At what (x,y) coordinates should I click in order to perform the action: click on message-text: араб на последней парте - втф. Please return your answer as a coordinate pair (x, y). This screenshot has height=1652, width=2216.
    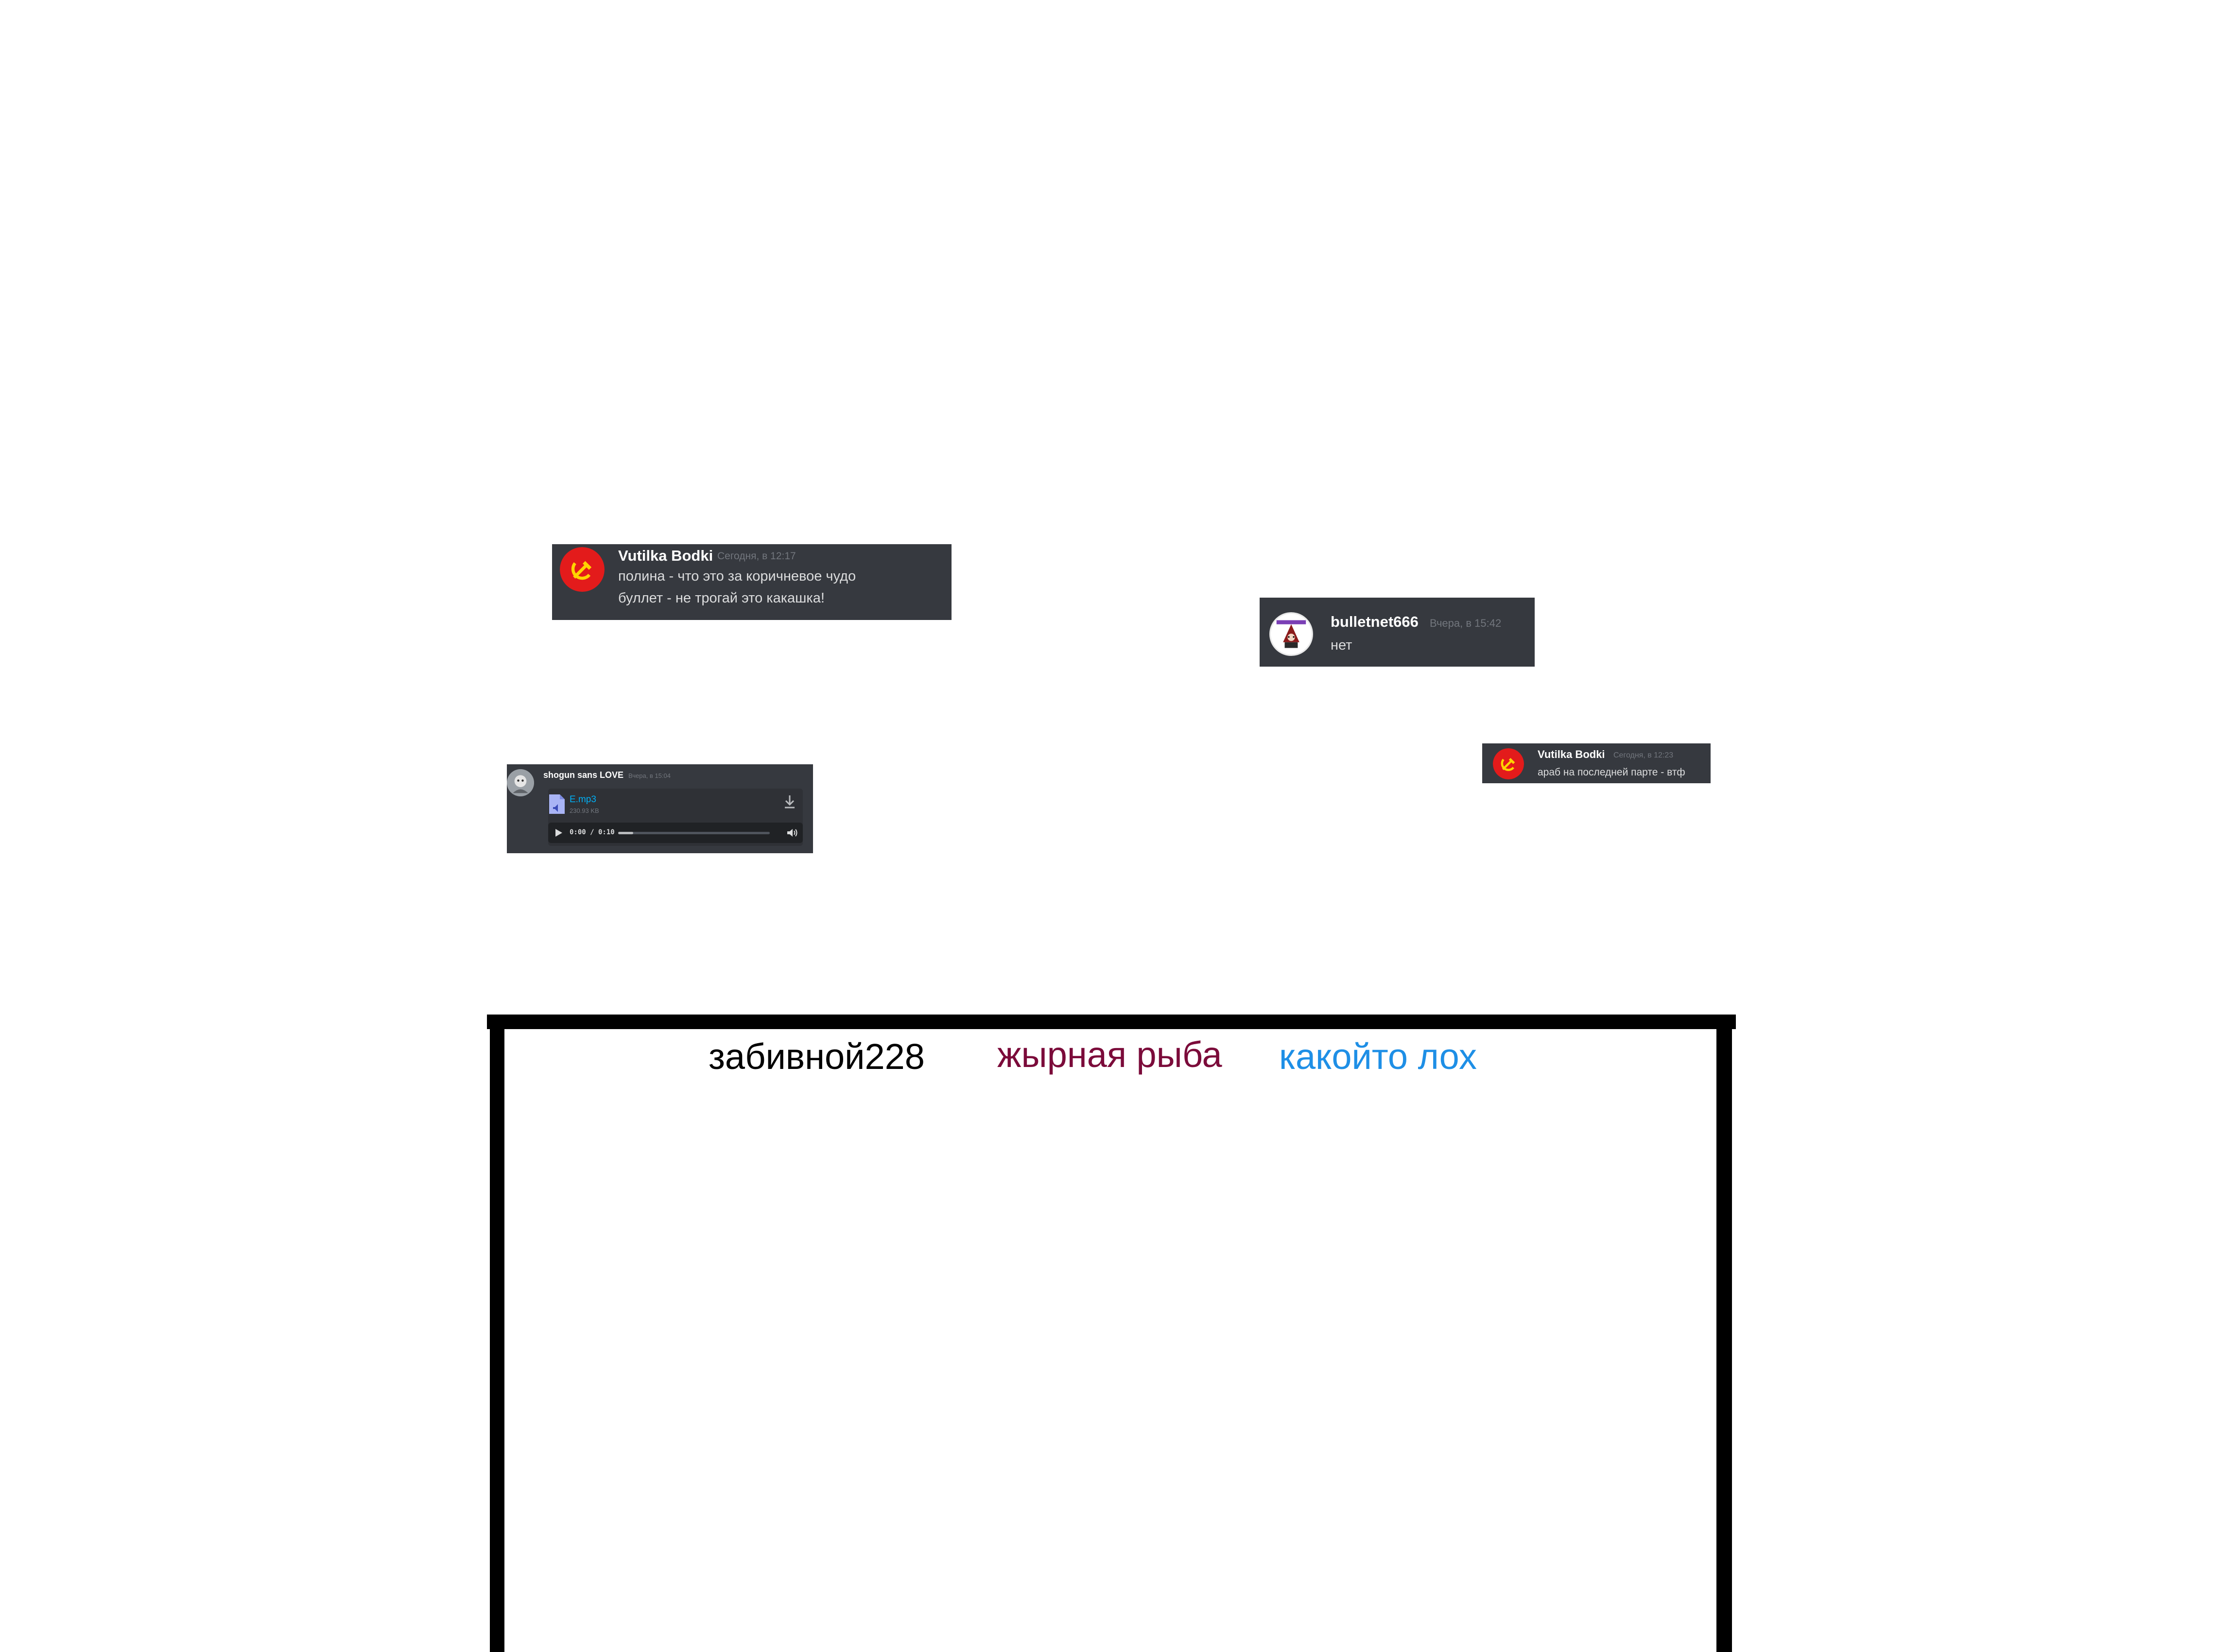
    Looking at the image, I should click on (1611, 773).